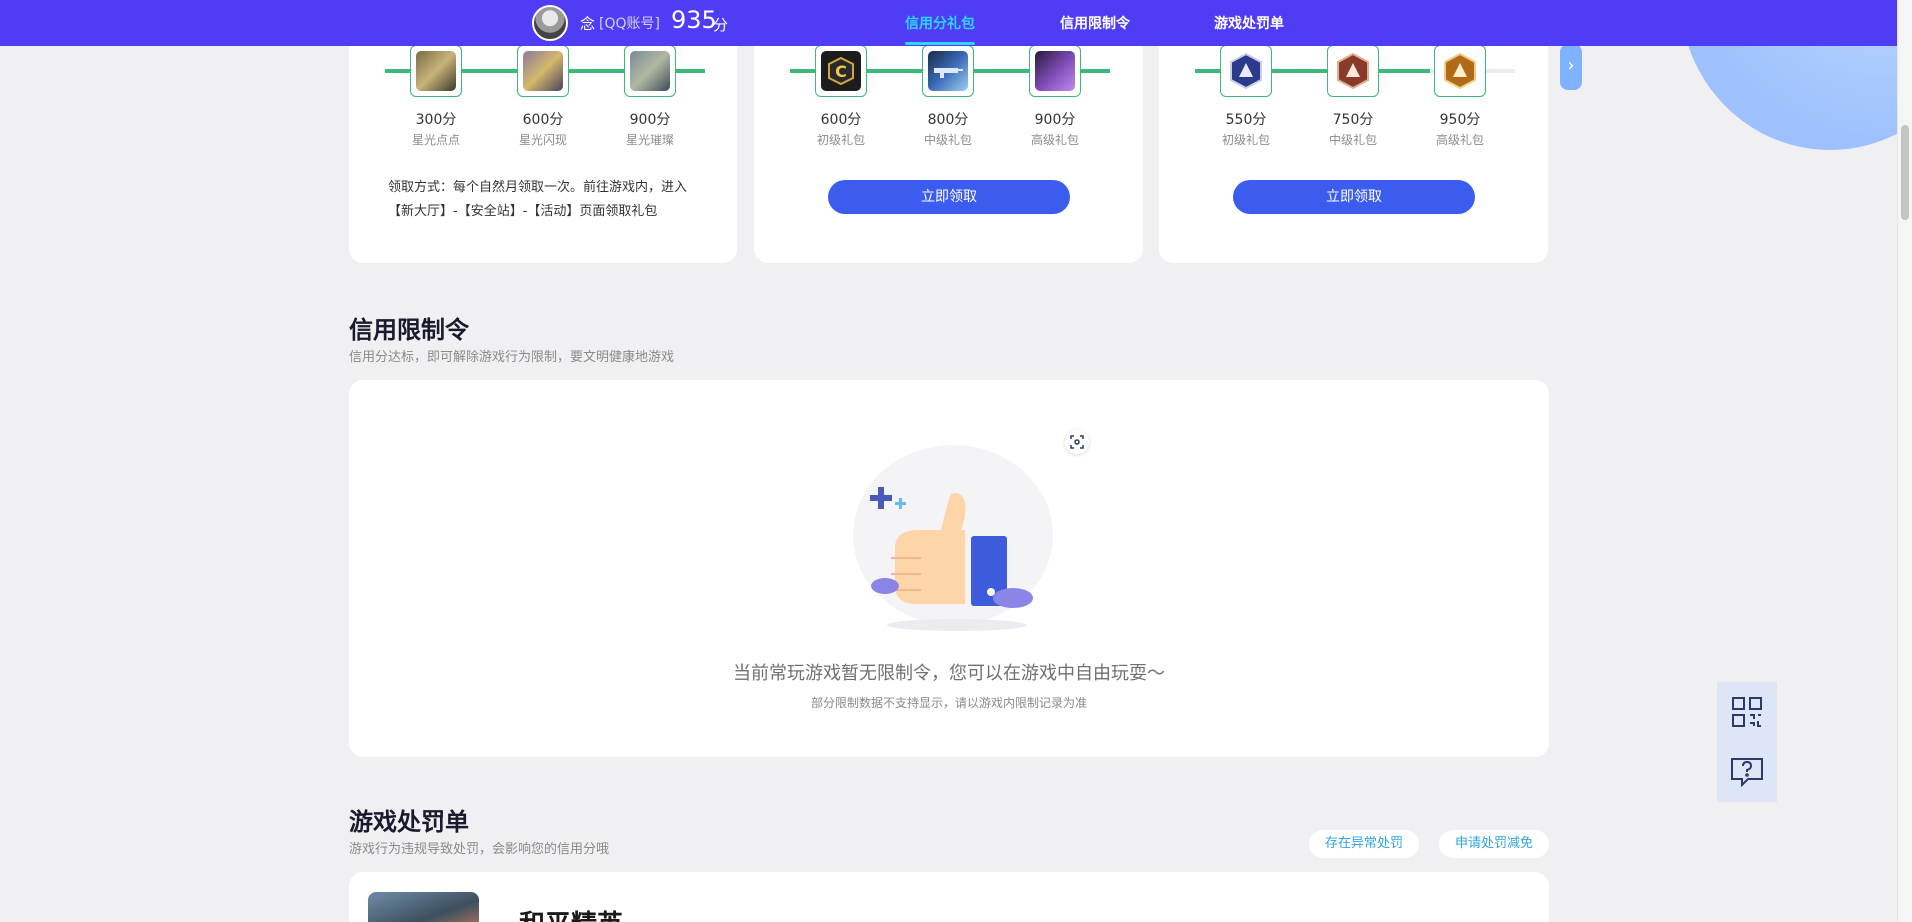  What do you see at coordinates (1249, 23) in the screenshot?
I see `tab-penalty: 游戏处罚单` at bounding box center [1249, 23].